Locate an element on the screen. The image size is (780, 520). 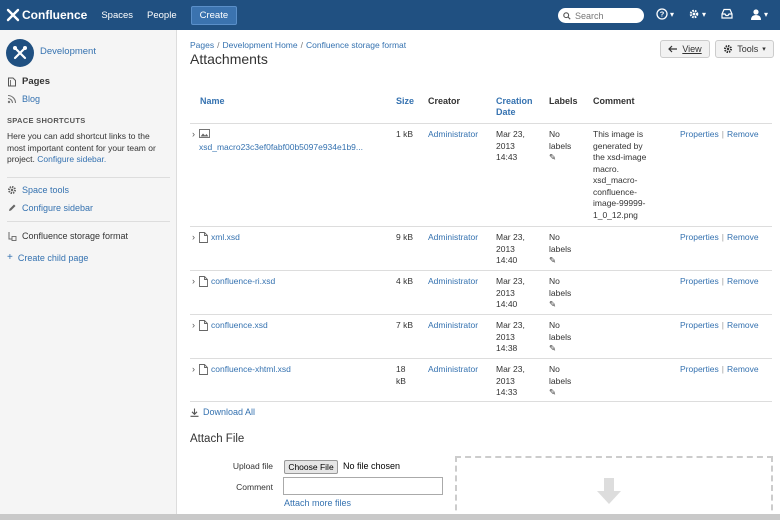
plus-icon: + is located at coordinates (10, 257).